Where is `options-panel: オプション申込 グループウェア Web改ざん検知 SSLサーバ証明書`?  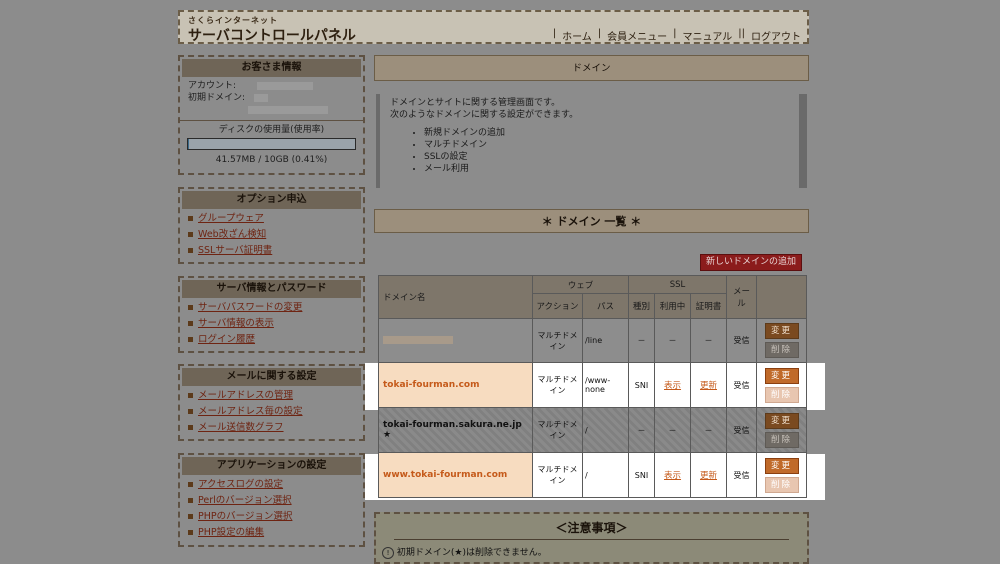
options-panel: オプション申込 グループウェア Web改ざん検知 SSLサーバ証明書 is located at coordinates (271, 225).